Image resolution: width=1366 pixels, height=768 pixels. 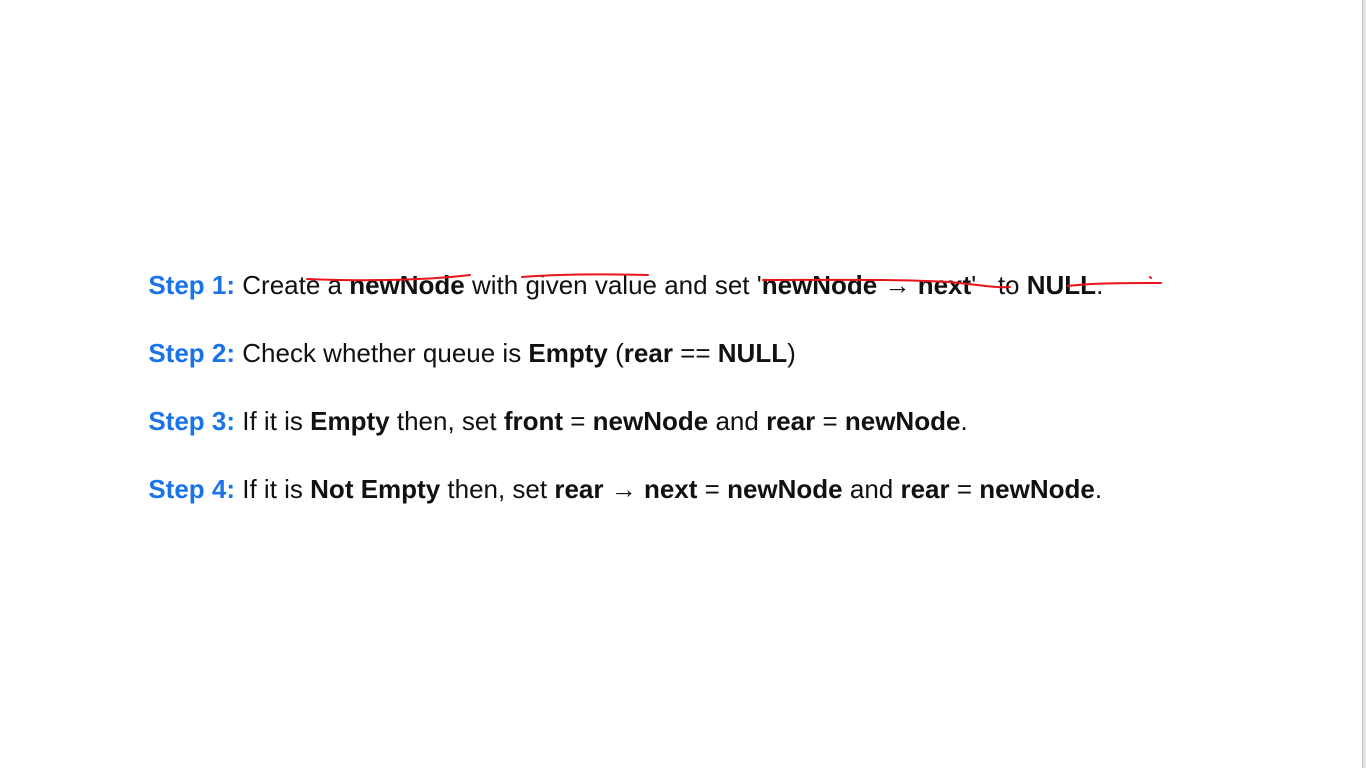 What do you see at coordinates (192, 285) in the screenshot?
I see `step-label: Step 1:` at bounding box center [192, 285].